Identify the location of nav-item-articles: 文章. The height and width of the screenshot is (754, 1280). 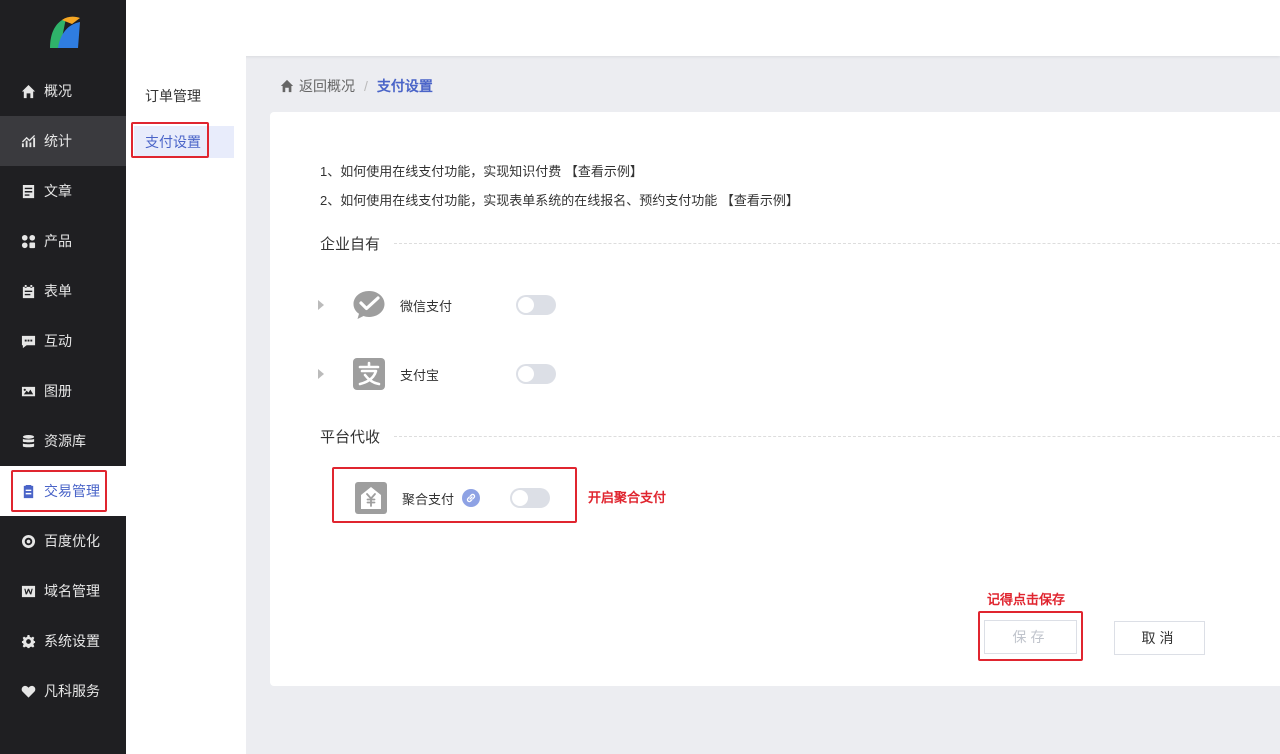
(63, 191).